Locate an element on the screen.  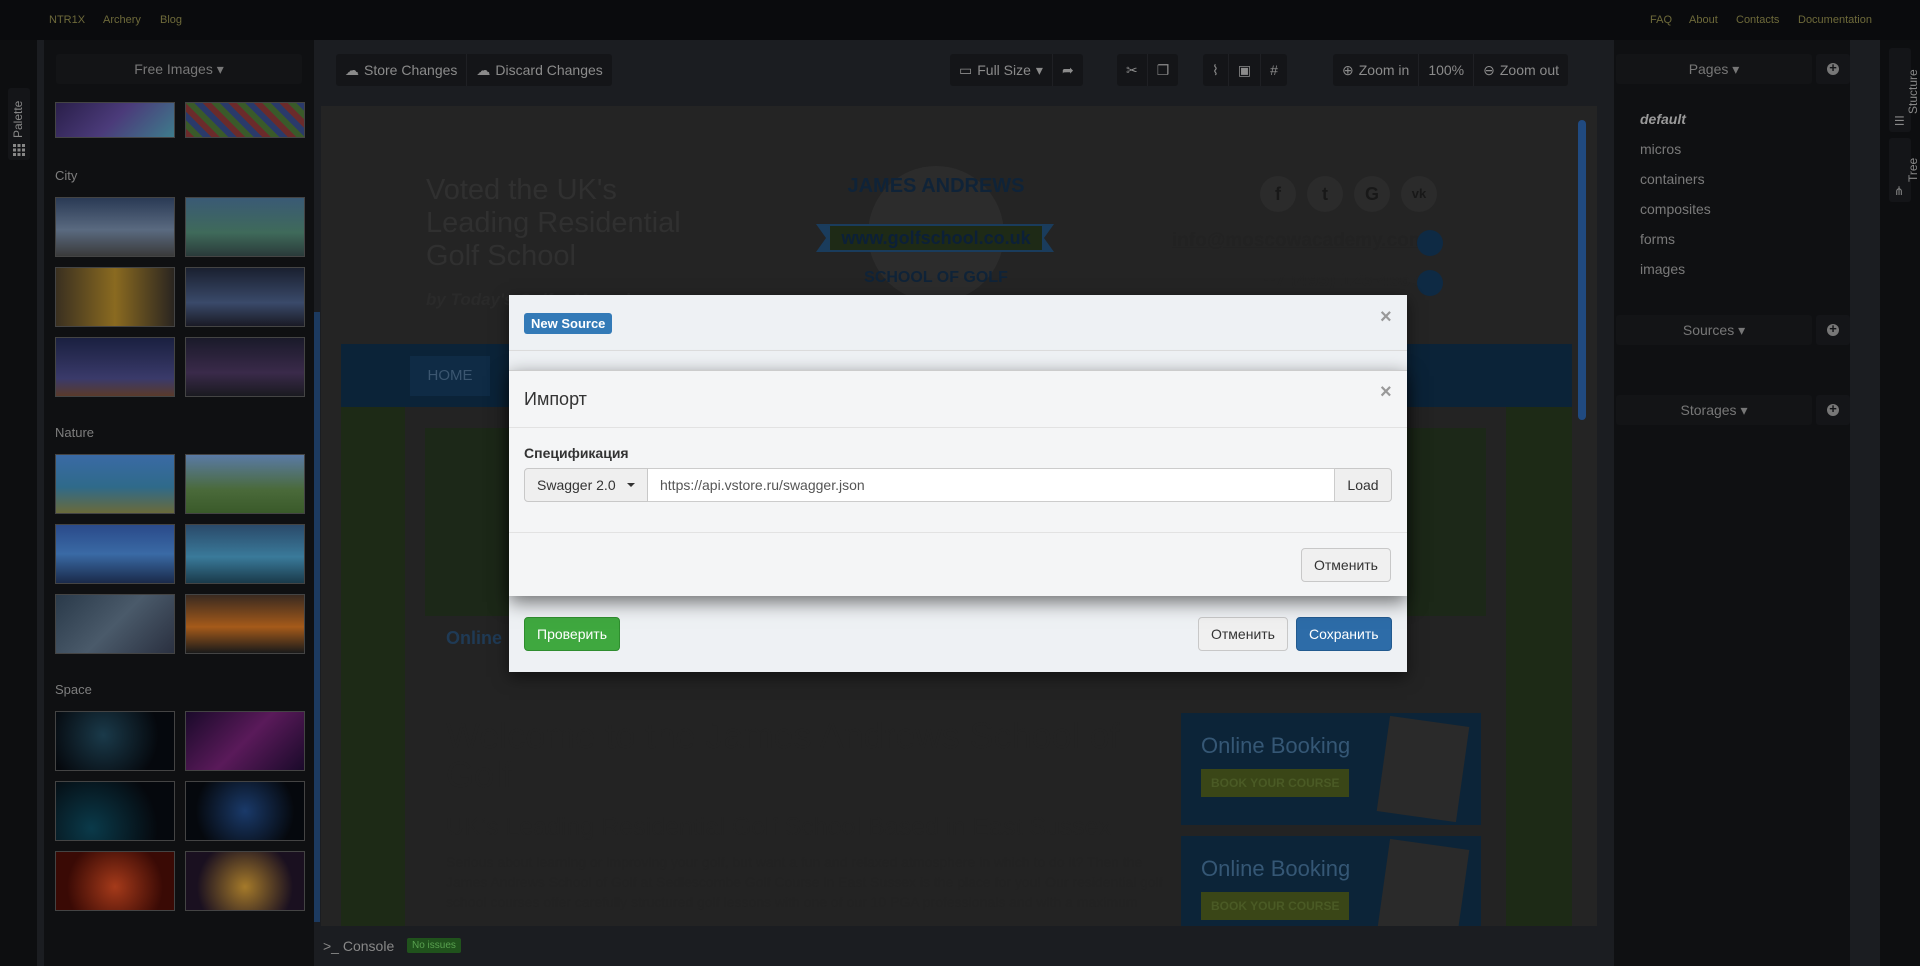
monitor-icon: ▭ is located at coordinates (966, 69).